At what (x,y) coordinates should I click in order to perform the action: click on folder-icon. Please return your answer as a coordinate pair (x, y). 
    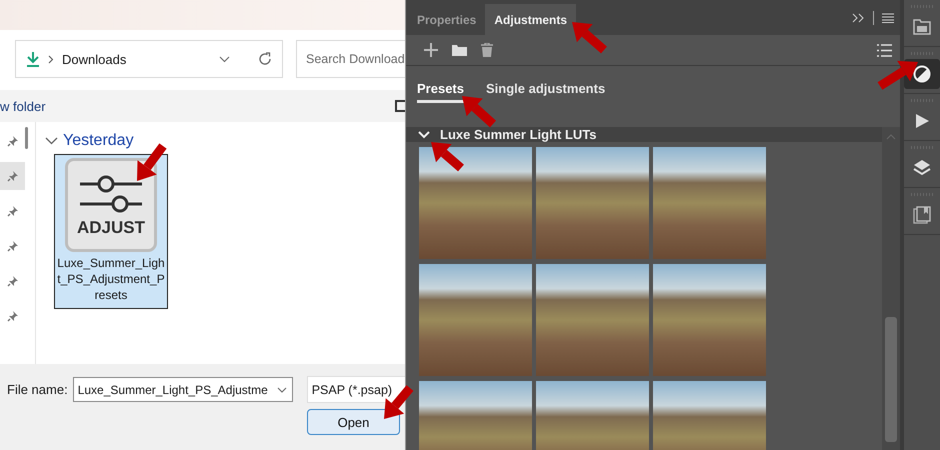
    Looking at the image, I should click on (459, 50).